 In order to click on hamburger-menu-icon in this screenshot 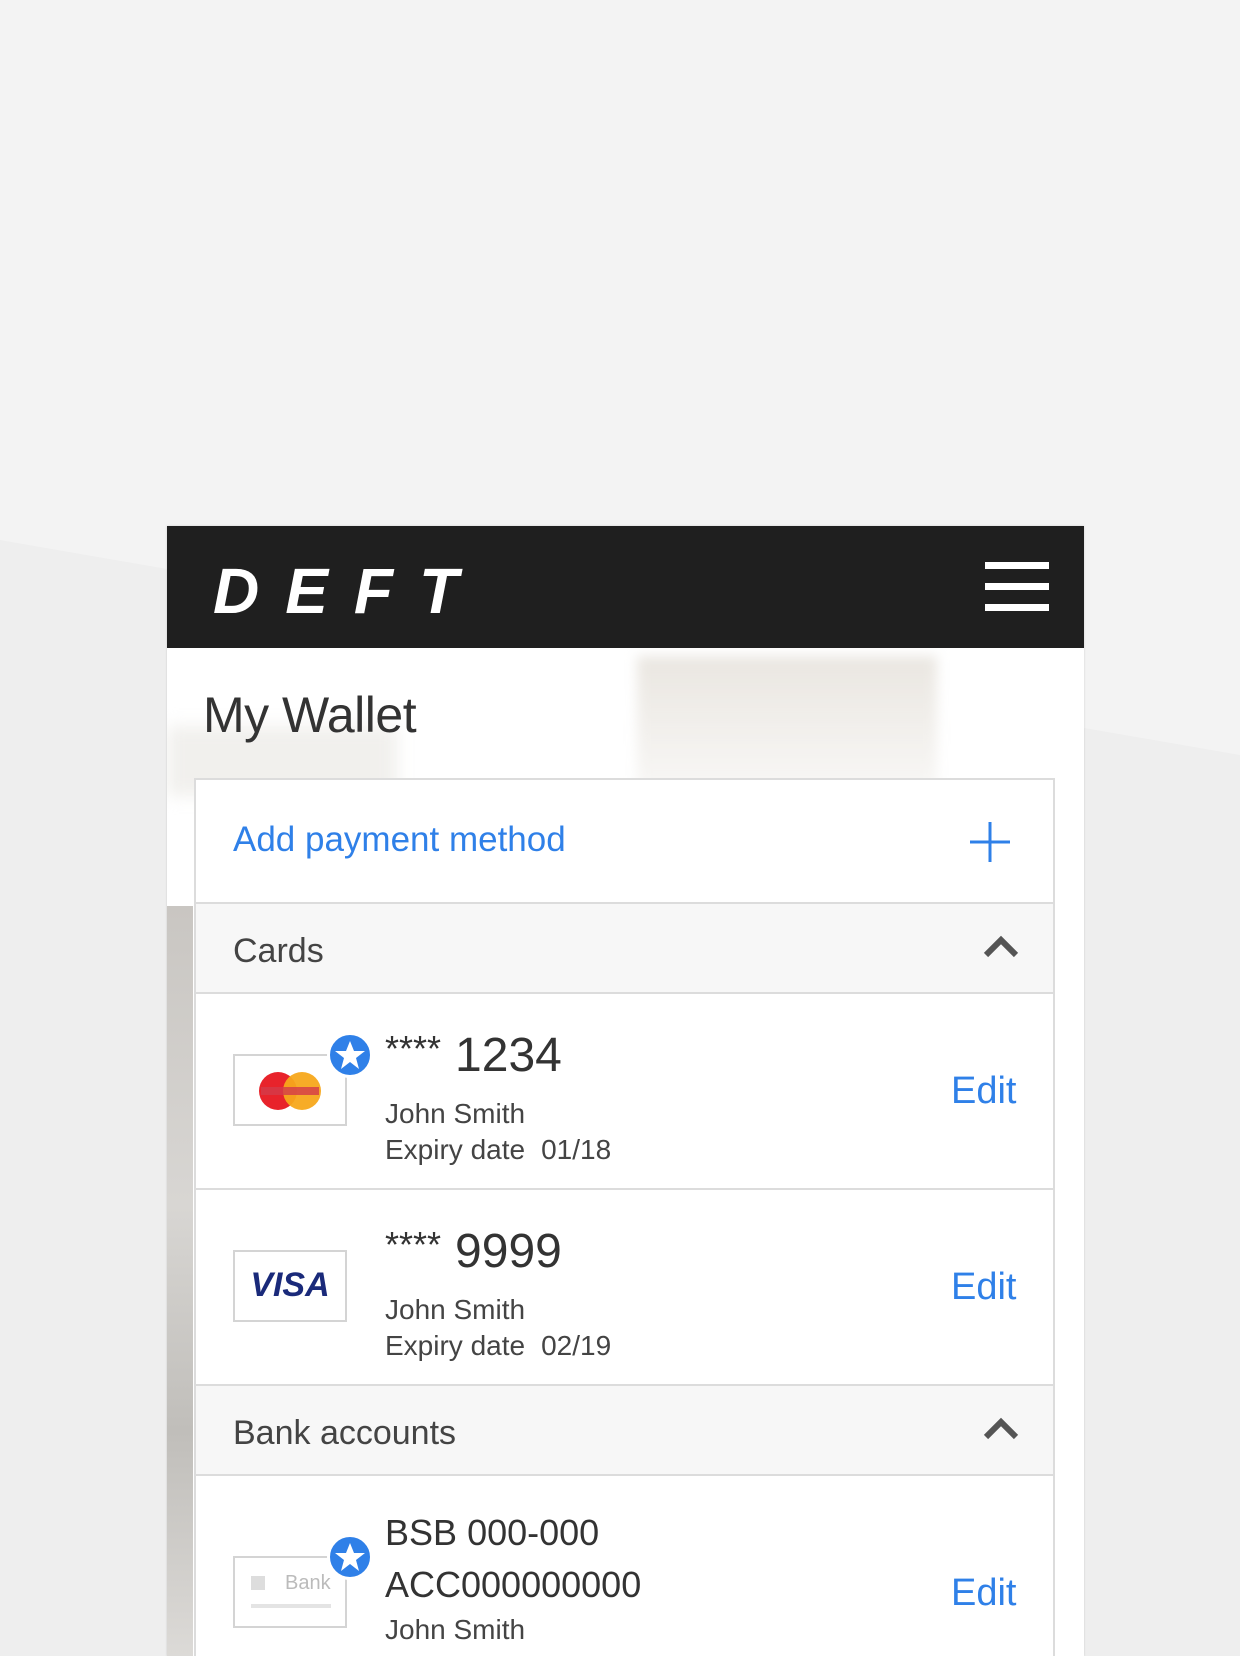, I will do `click(1017, 587)`.